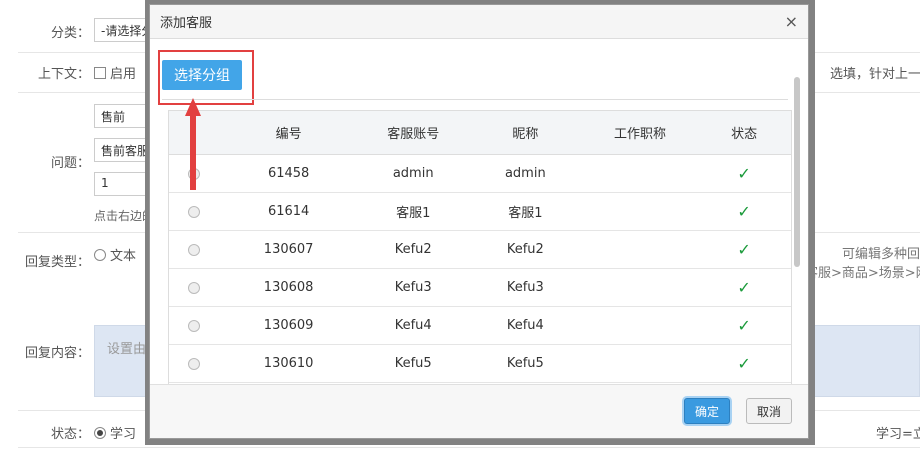 The image size is (920, 457). What do you see at coordinates (480, 288) in the screenshot?
I see `table-row: 130608 Kefu3 Kefu3 ✓` at bounding box center [480, 288].